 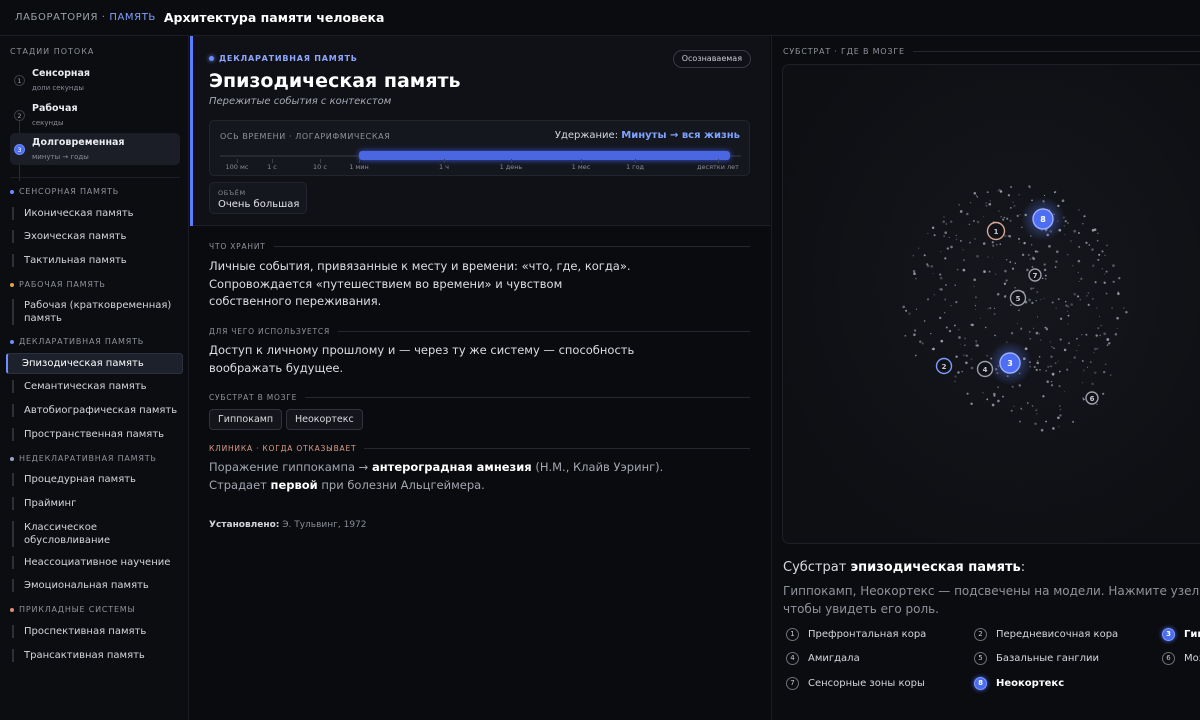 What do you see at coordinates (1046, 634) in the screenshot?
I see `legend-anterior-temporal: 2 Передневисочная кора` at bounding box center [1046, 634].